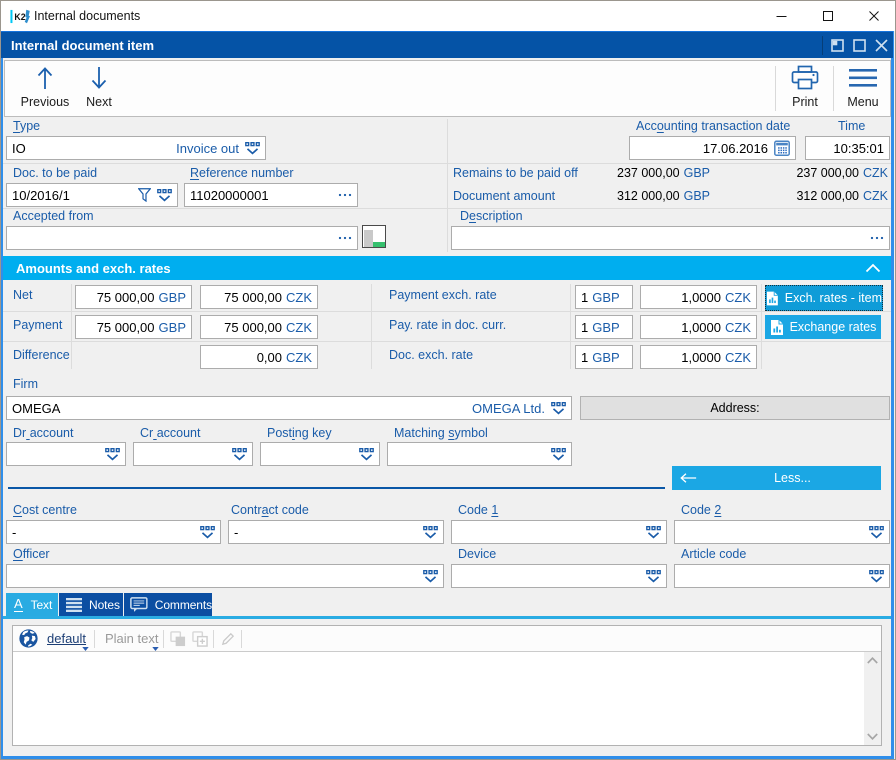 The height and width of the screenshot is (760, 896). What do you see at coordinates (242, 173) in the screenshot?
I see `reference-label: Reference number` at bounding box center [242, 173].